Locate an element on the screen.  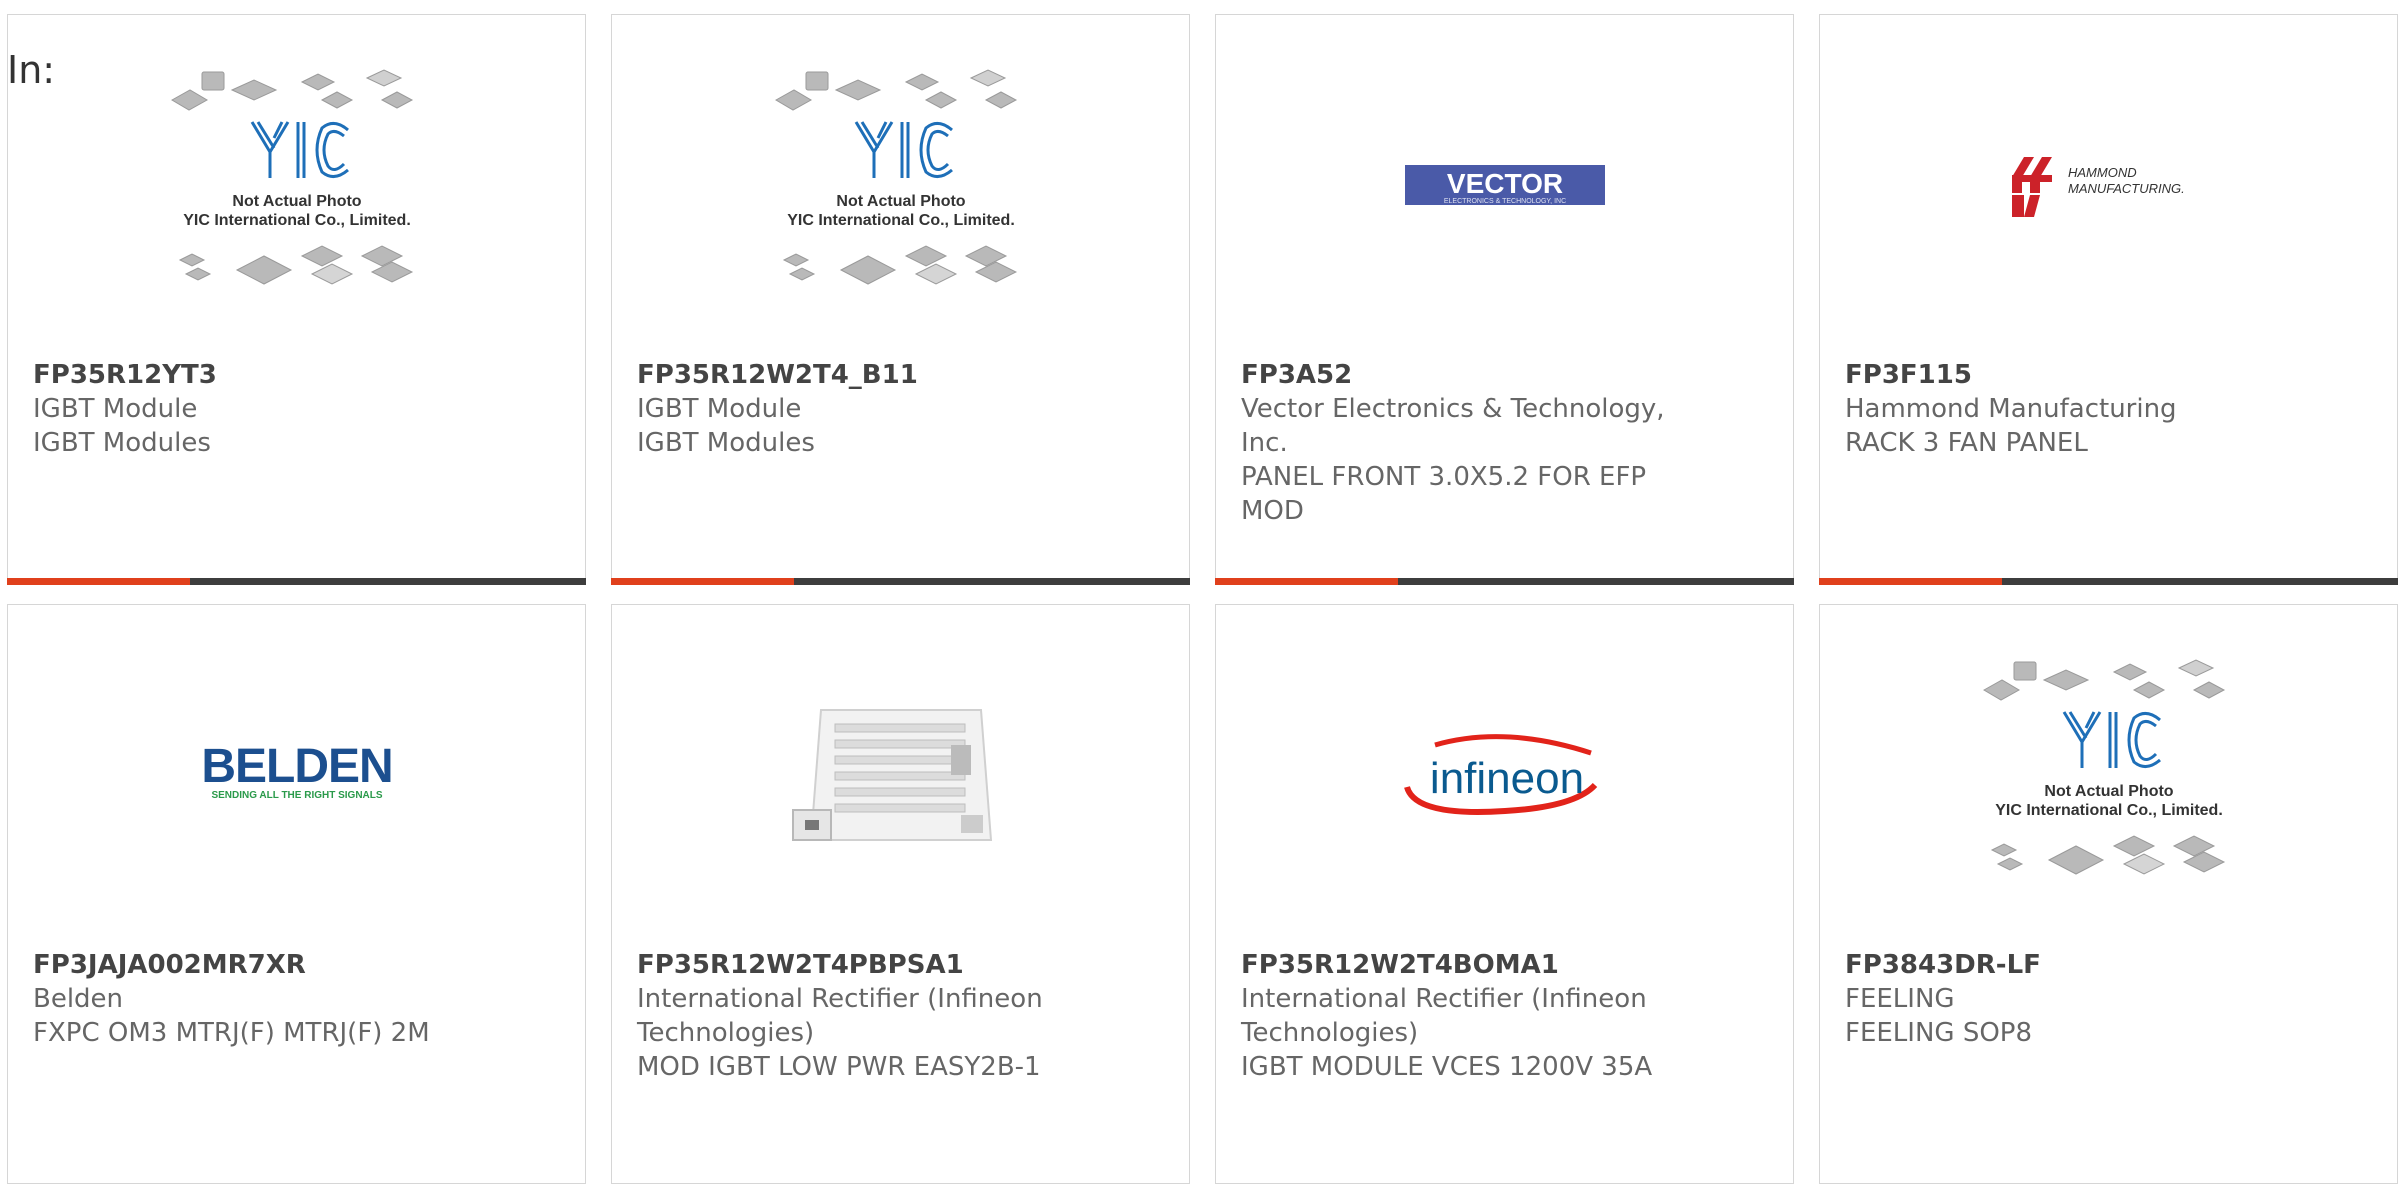
description: IGBT MODULE VCES 1200V 35A is located at coordinates (1447, 1067).